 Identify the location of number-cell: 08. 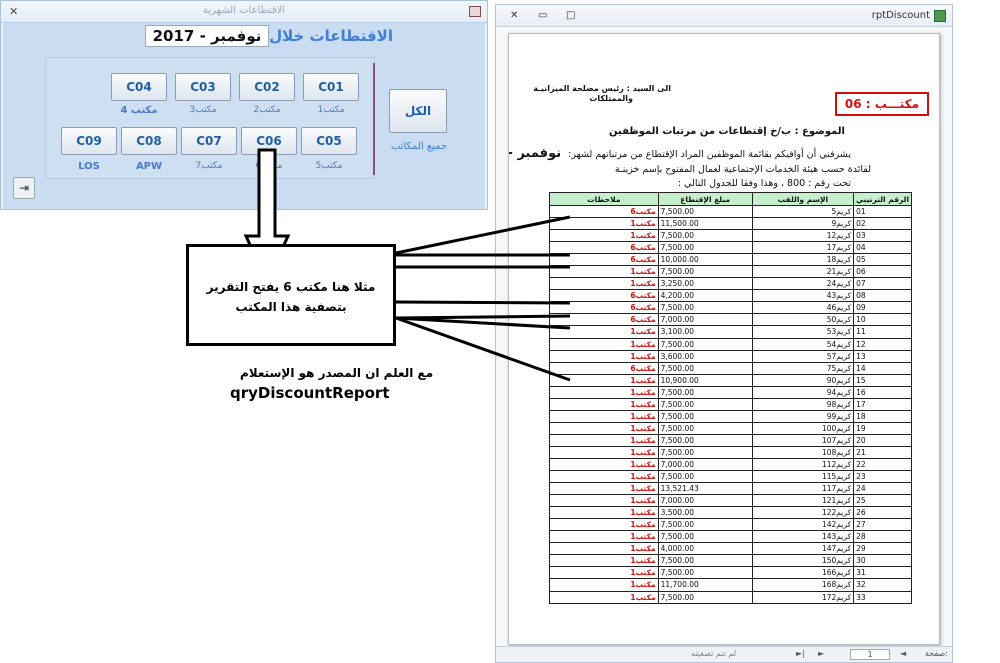
(882, 296).